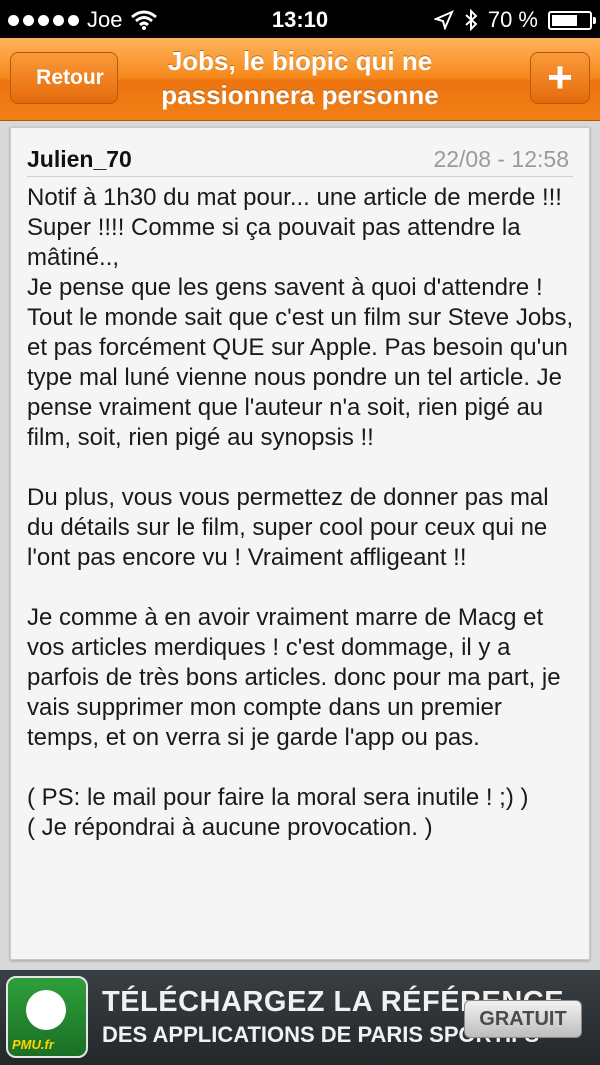 The height and width of the screenshot is (1065, 600). I want to click on ad-logo-text: PMU.fr, so click(33, 1044).